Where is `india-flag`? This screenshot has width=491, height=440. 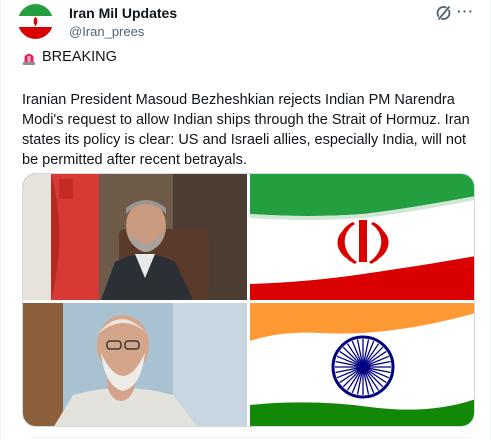
india-flag is located at coordinates (362, 364).